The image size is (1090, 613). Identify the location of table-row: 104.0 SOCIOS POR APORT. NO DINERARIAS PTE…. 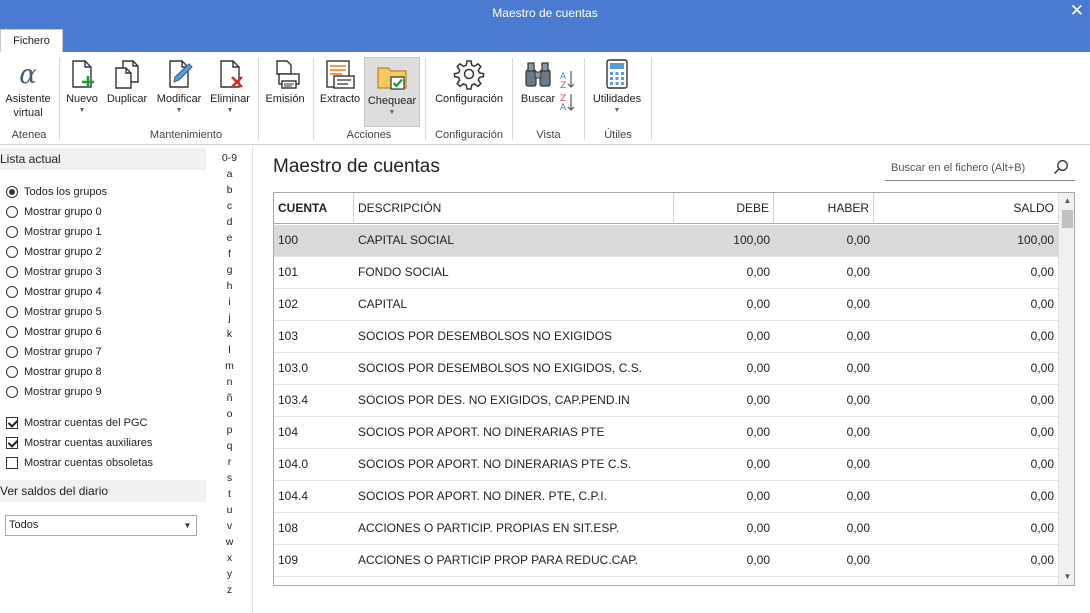
(666, 465).